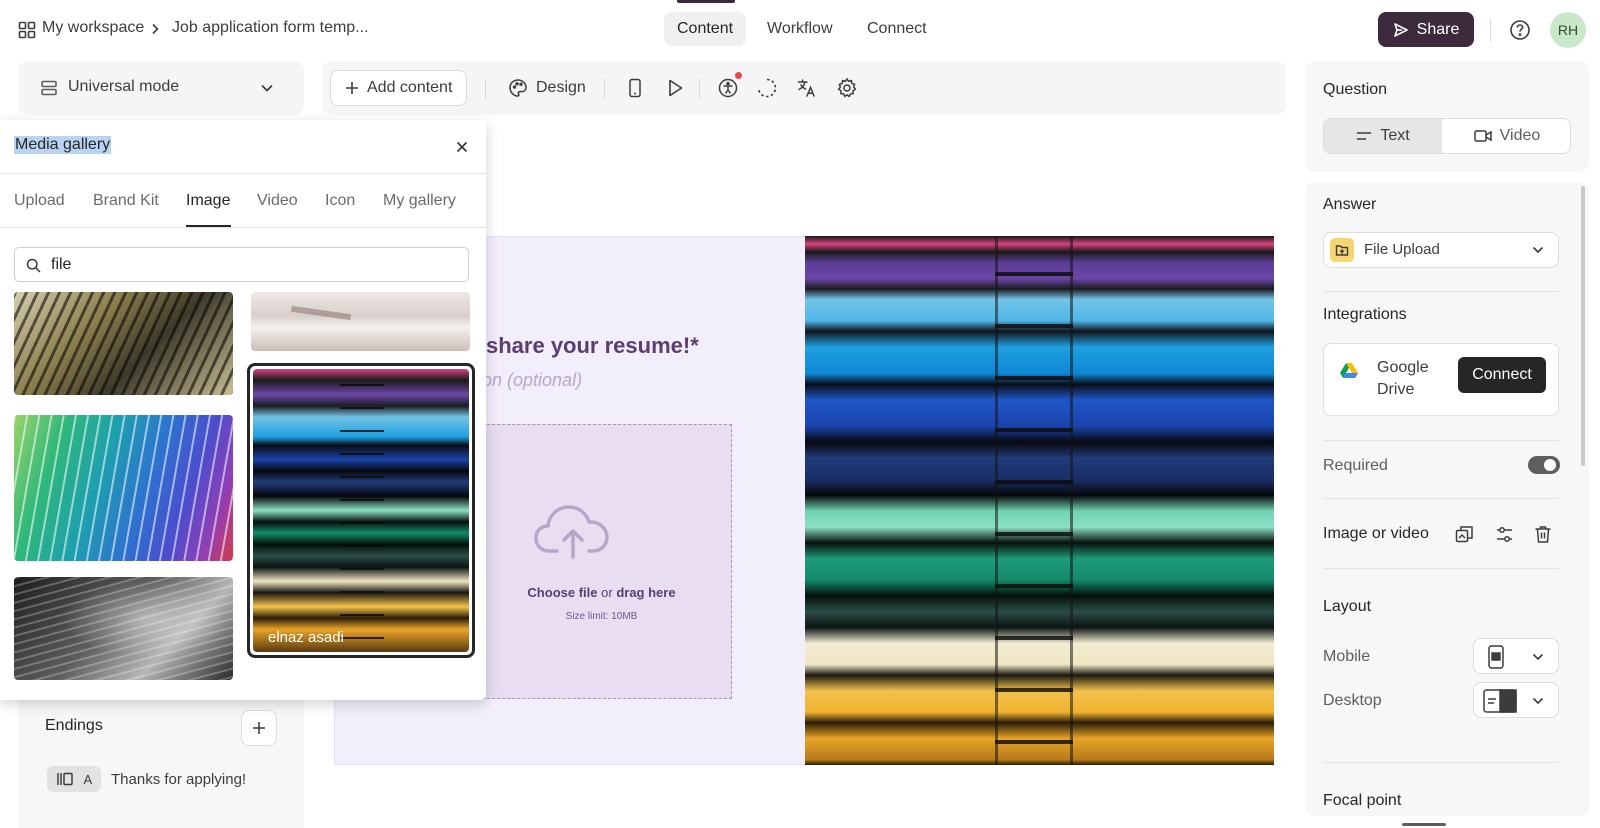  I want to click on desktop-label: Desktop, so click(1352, 700).